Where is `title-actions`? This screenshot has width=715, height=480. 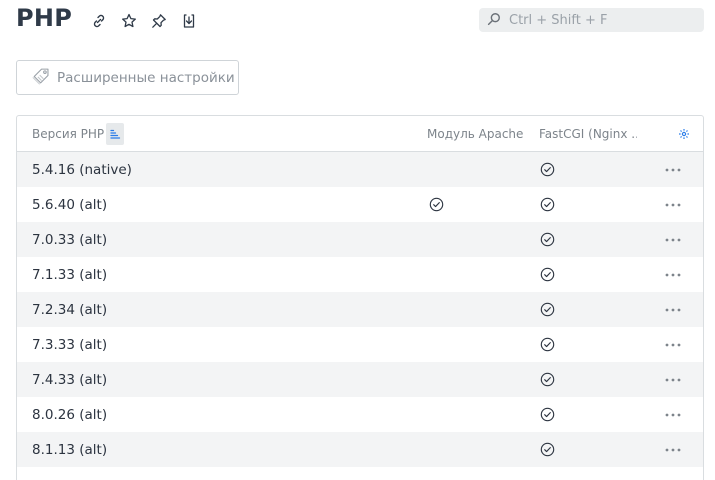 title-actions is located at coordinates (144, 21).